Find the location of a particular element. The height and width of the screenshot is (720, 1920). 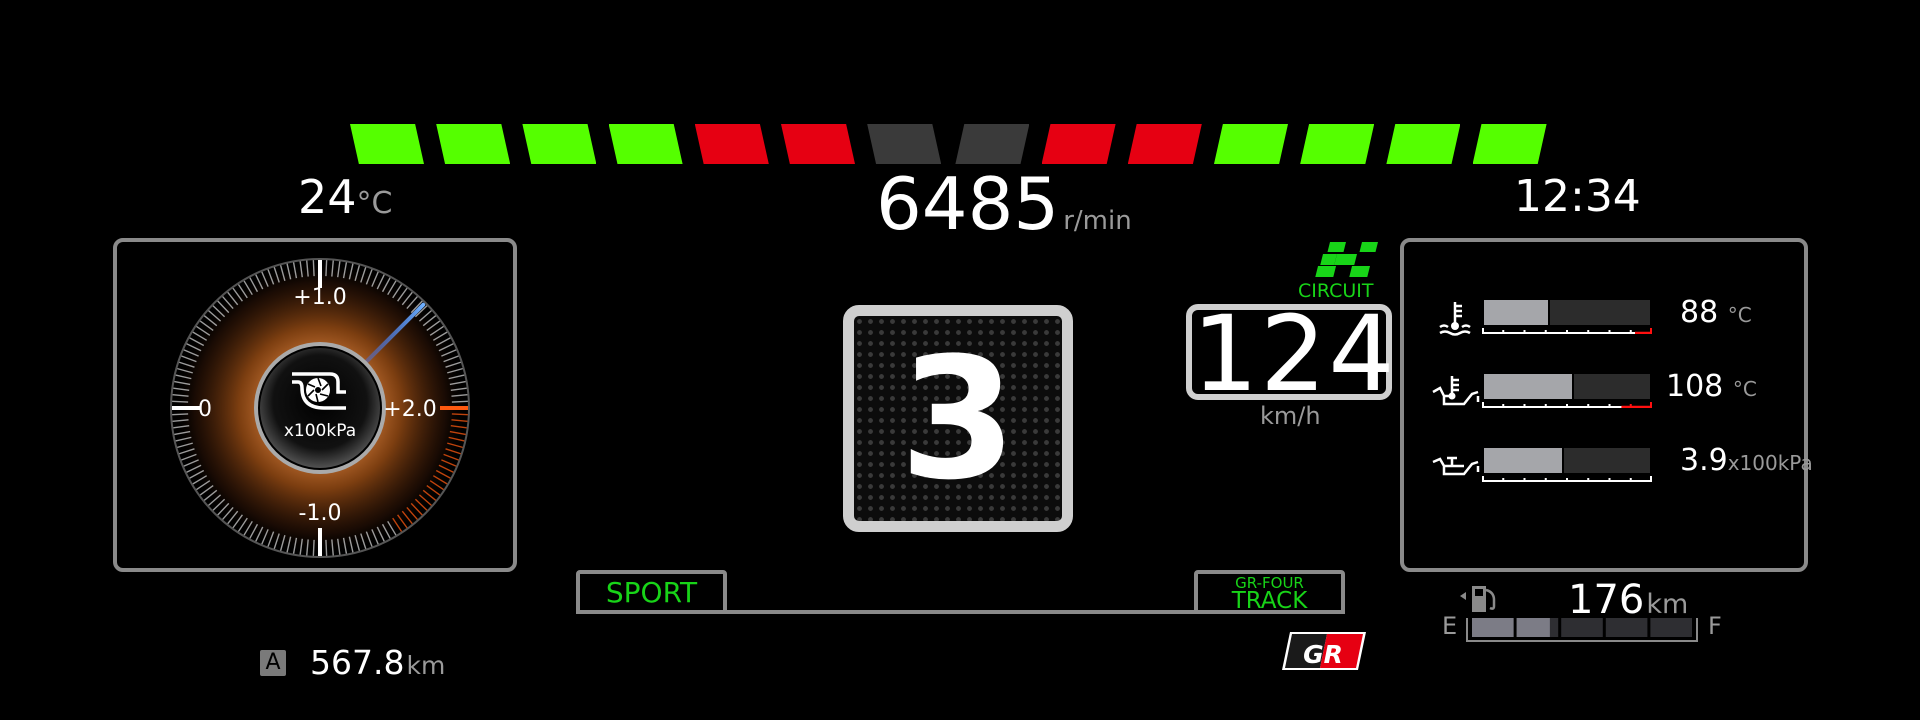

boost-label-top: +1.0 is located at coordinates (319, 297).